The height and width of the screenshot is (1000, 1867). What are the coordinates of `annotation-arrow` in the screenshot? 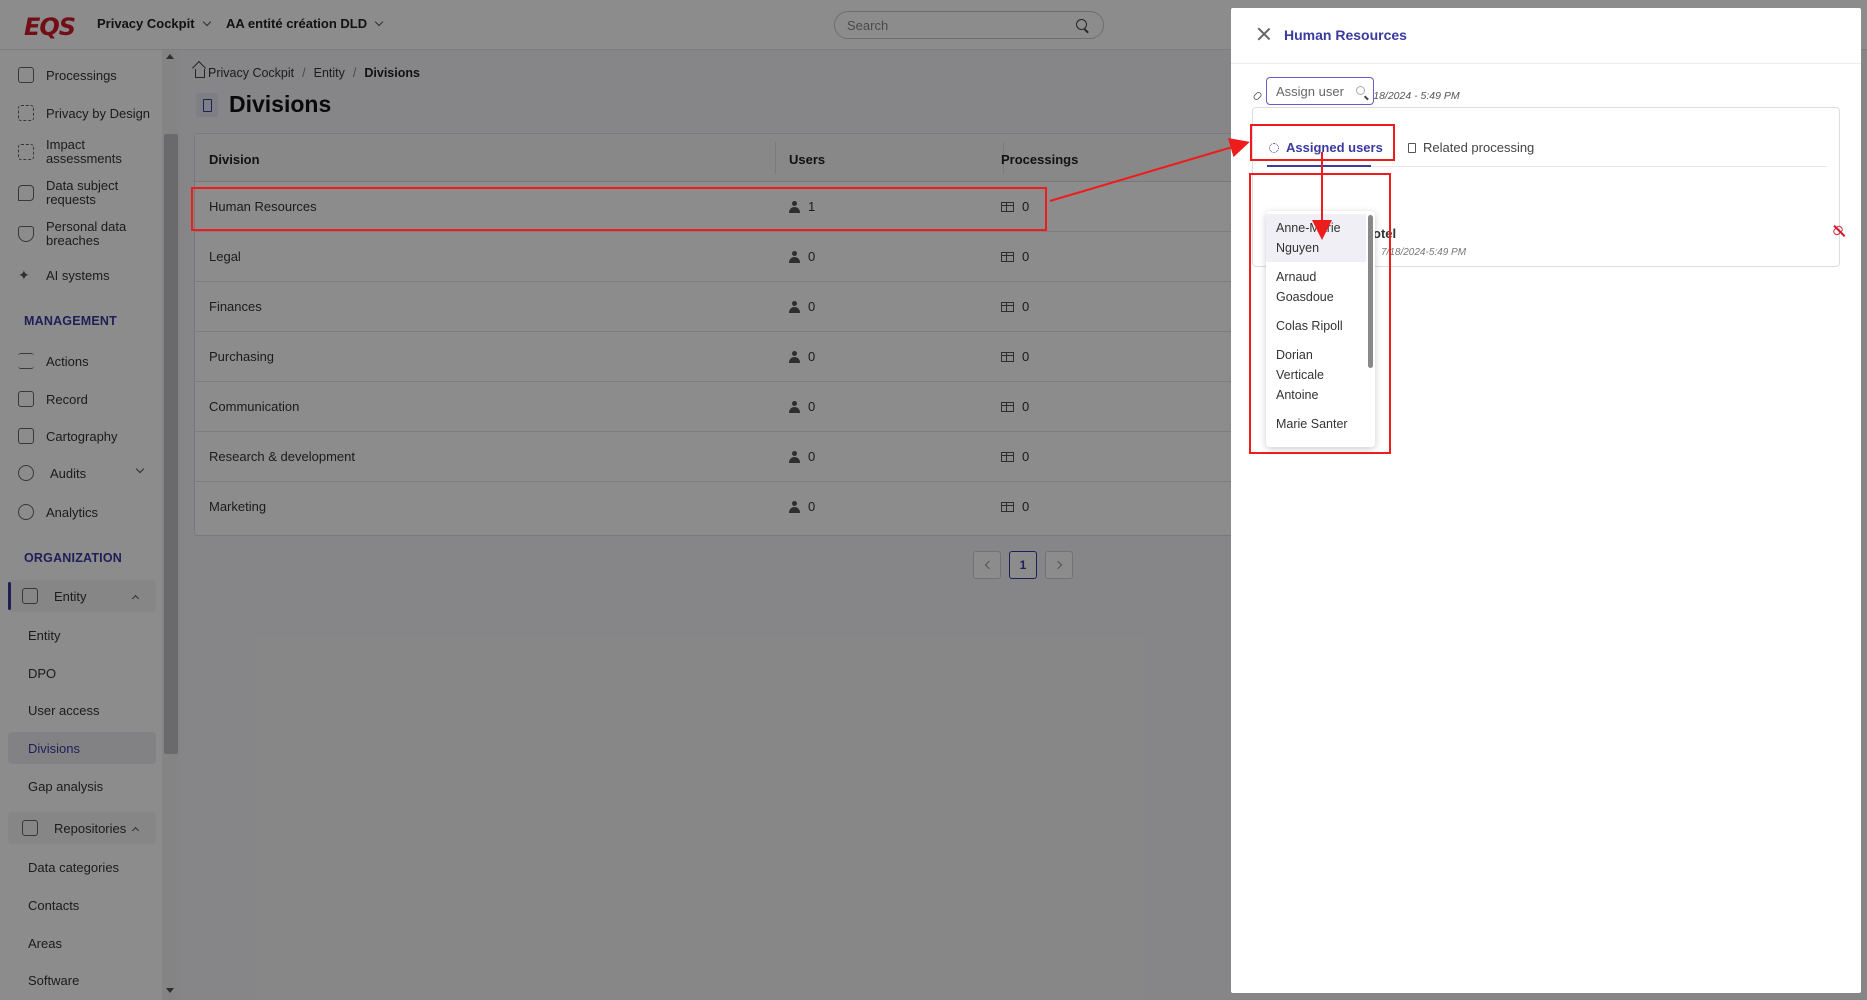 It's located at (1149, 169).